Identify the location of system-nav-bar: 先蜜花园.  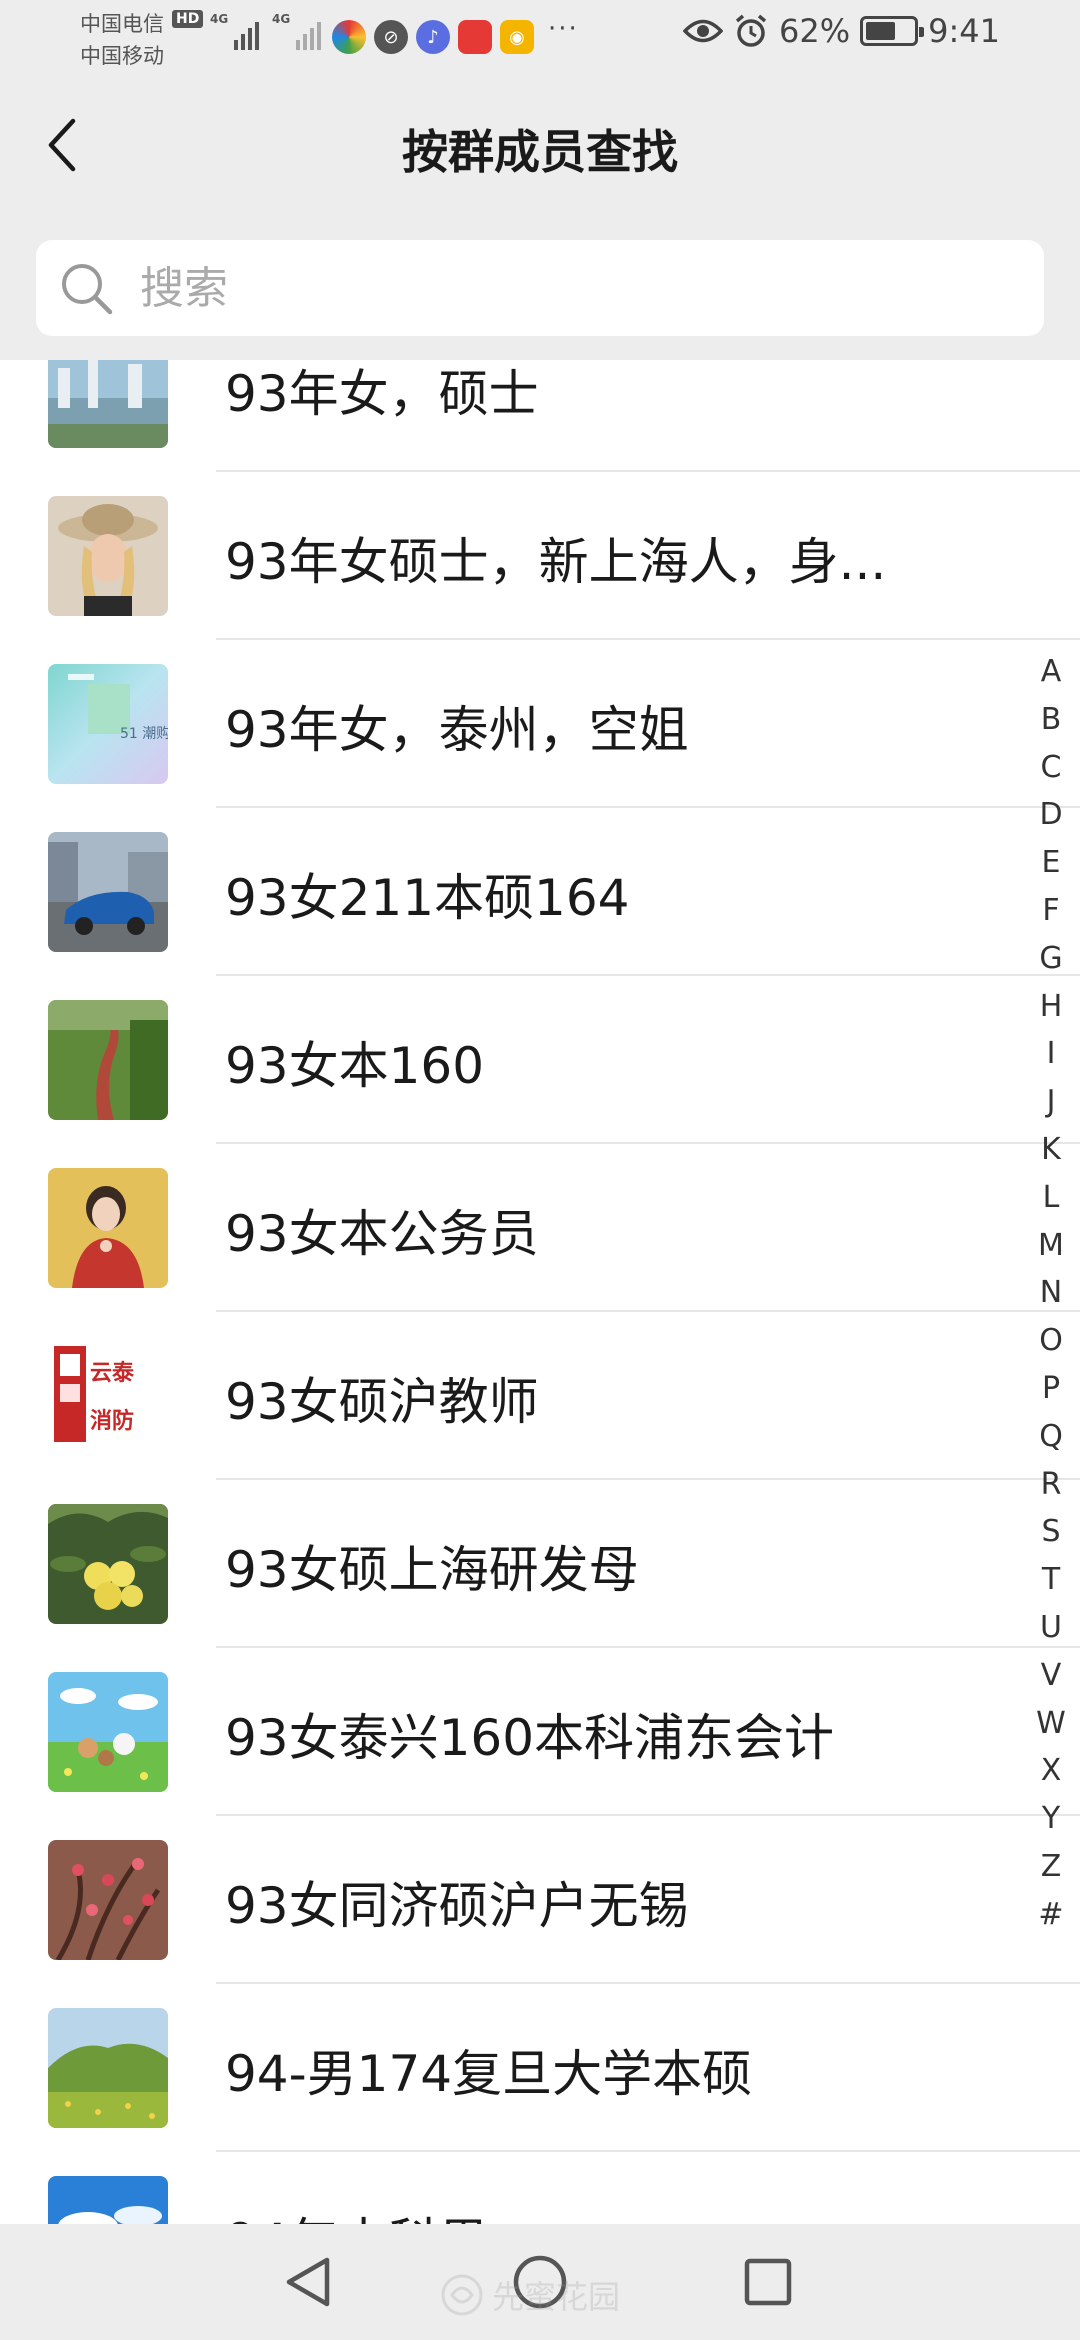
(540, 2282).